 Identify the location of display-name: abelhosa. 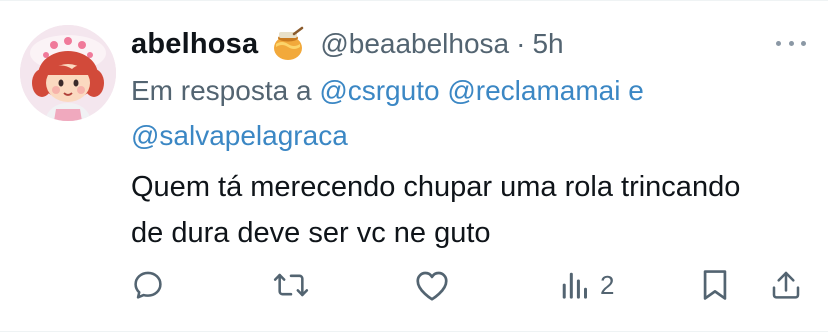
(194, 44).